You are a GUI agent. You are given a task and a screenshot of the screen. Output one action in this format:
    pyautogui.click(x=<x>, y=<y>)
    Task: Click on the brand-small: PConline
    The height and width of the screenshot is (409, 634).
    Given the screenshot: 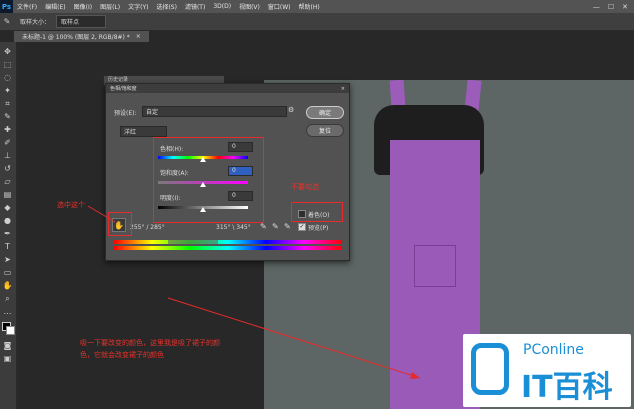 What is the action you would take?
    pyautogui.click(x=553, y=350)
    